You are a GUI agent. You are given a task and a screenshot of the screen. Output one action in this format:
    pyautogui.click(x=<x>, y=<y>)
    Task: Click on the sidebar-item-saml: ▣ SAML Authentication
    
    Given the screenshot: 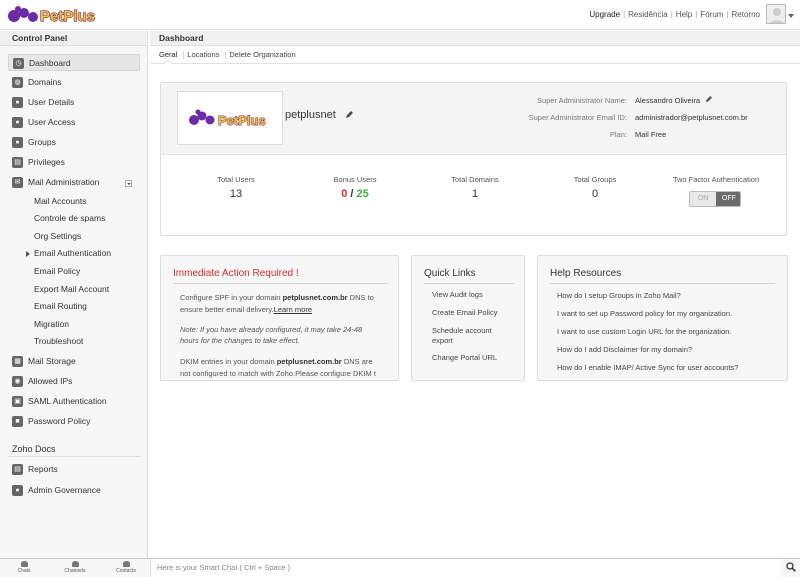 What is the action you would take?
    pyautogui.click(x=74, y=401)
    